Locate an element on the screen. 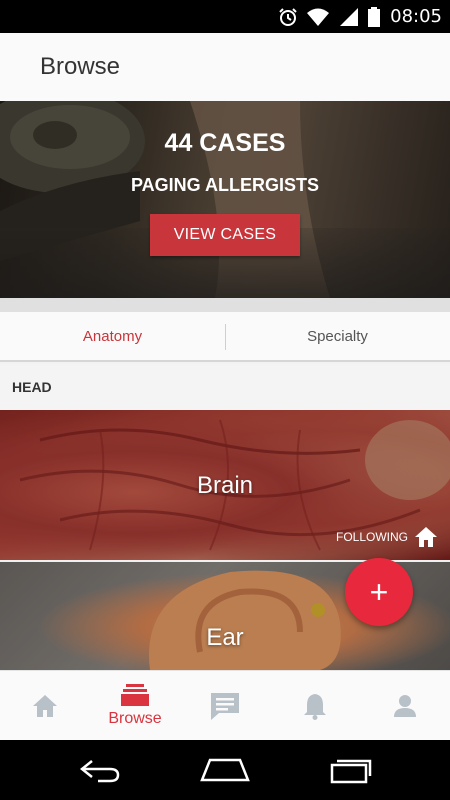 This screenshot has width=450, height=800. category-label: Brain is located at coordinates (225, 485).